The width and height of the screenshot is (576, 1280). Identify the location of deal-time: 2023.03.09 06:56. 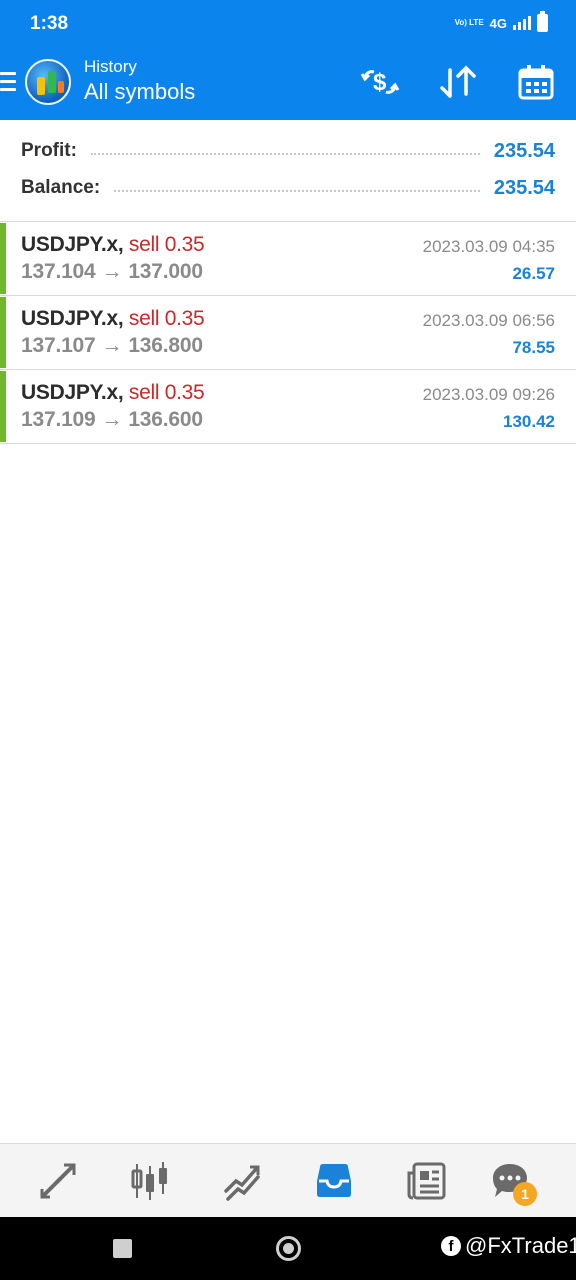
(488, 320).